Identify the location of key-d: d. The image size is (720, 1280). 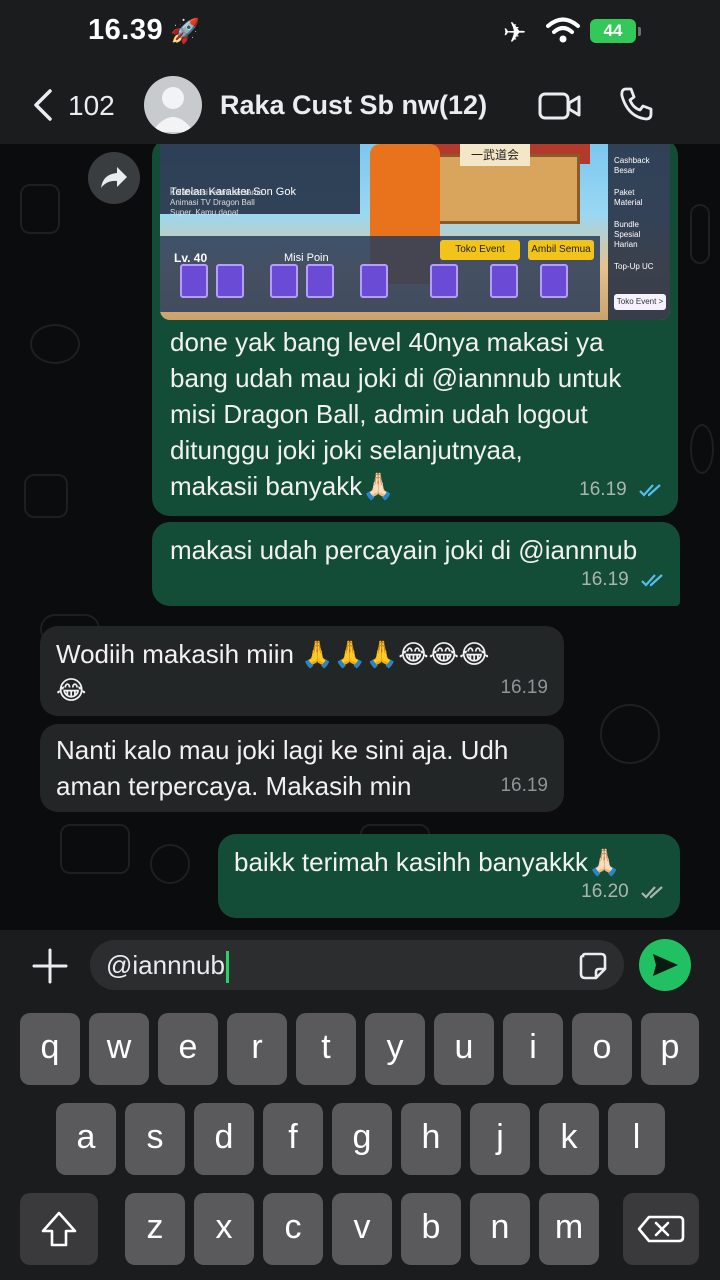
(224, 1139).